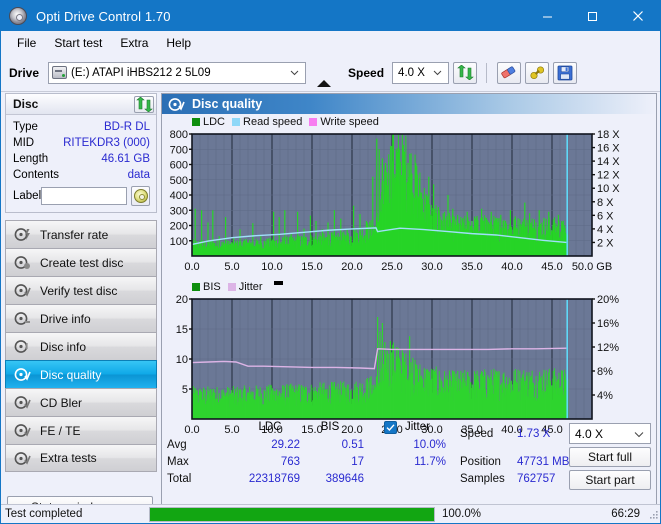 This screenshot has height=524, width=661. Describe the element at coordinates (565, 72) in the screenshot. I see `save-button` at that location.